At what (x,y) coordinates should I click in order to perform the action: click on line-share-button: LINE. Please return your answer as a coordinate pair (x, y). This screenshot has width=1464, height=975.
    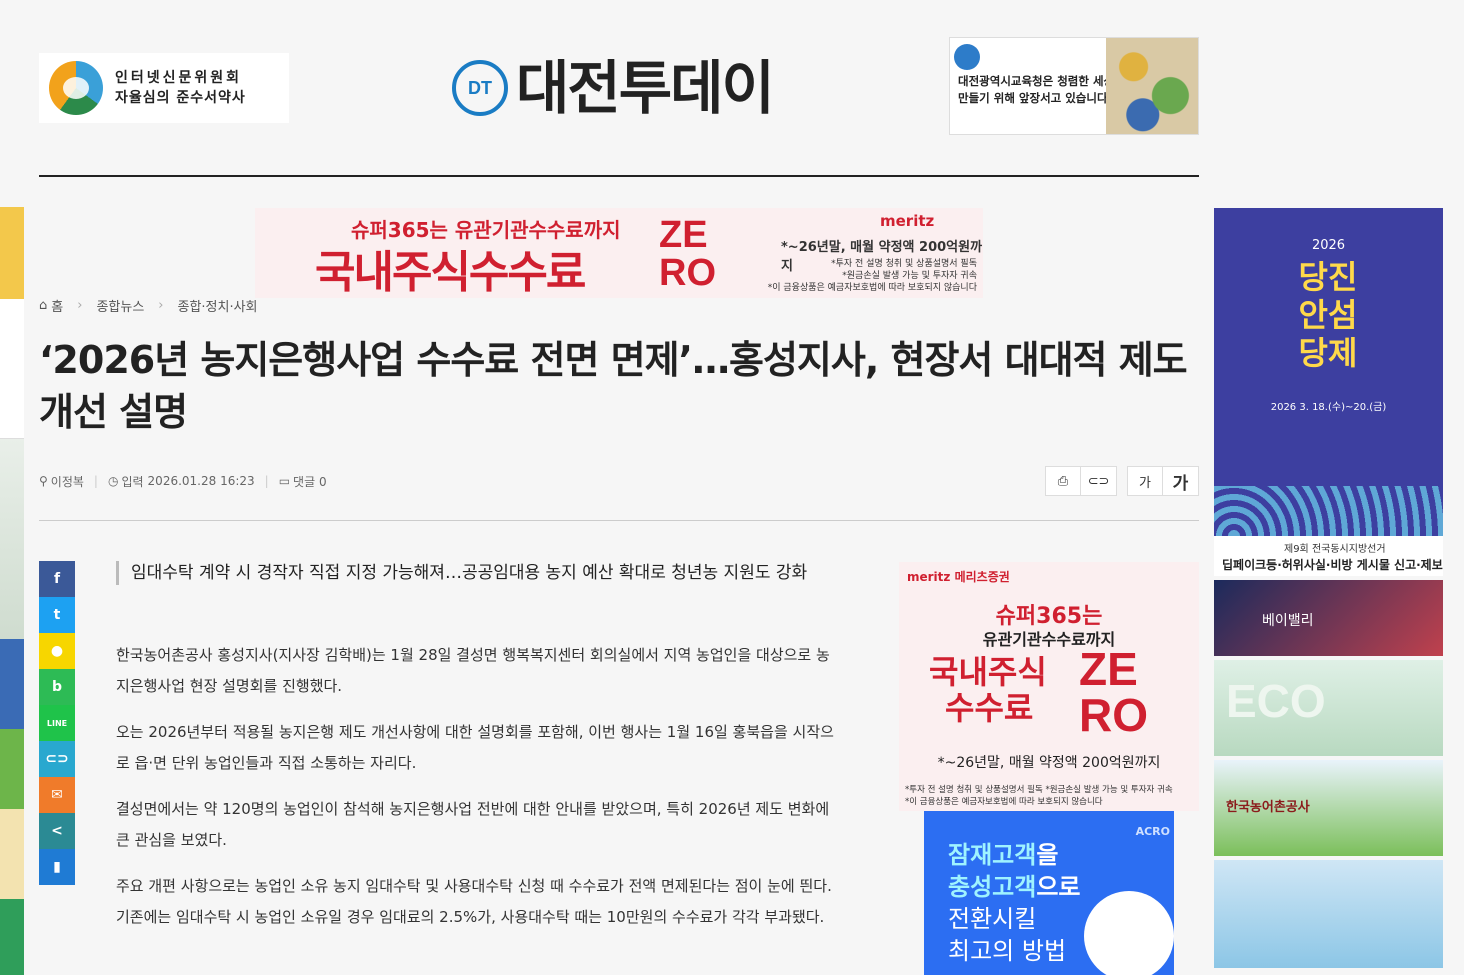
    Looking at the image, I should click on (57, 723).